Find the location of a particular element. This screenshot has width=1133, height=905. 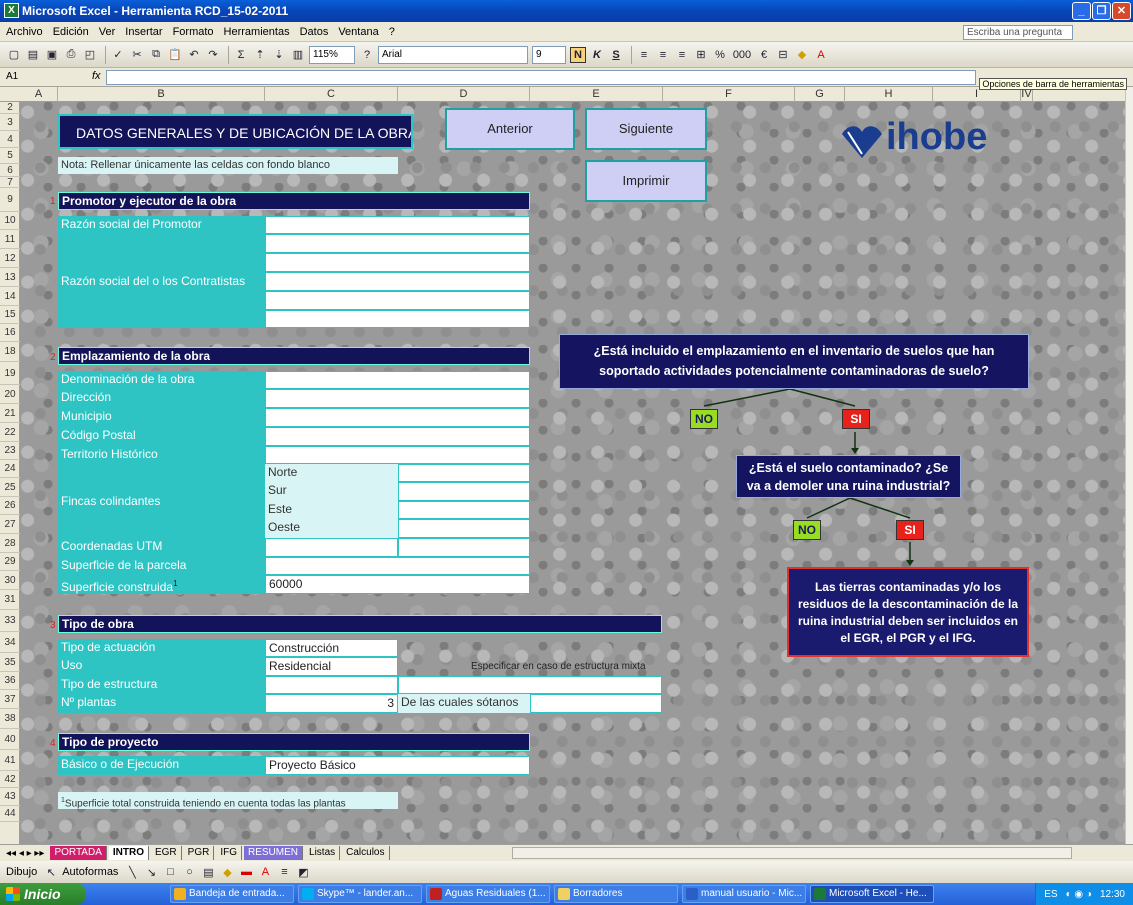

tab-resumen: RESUMEN is located at coordinates (274, 853).